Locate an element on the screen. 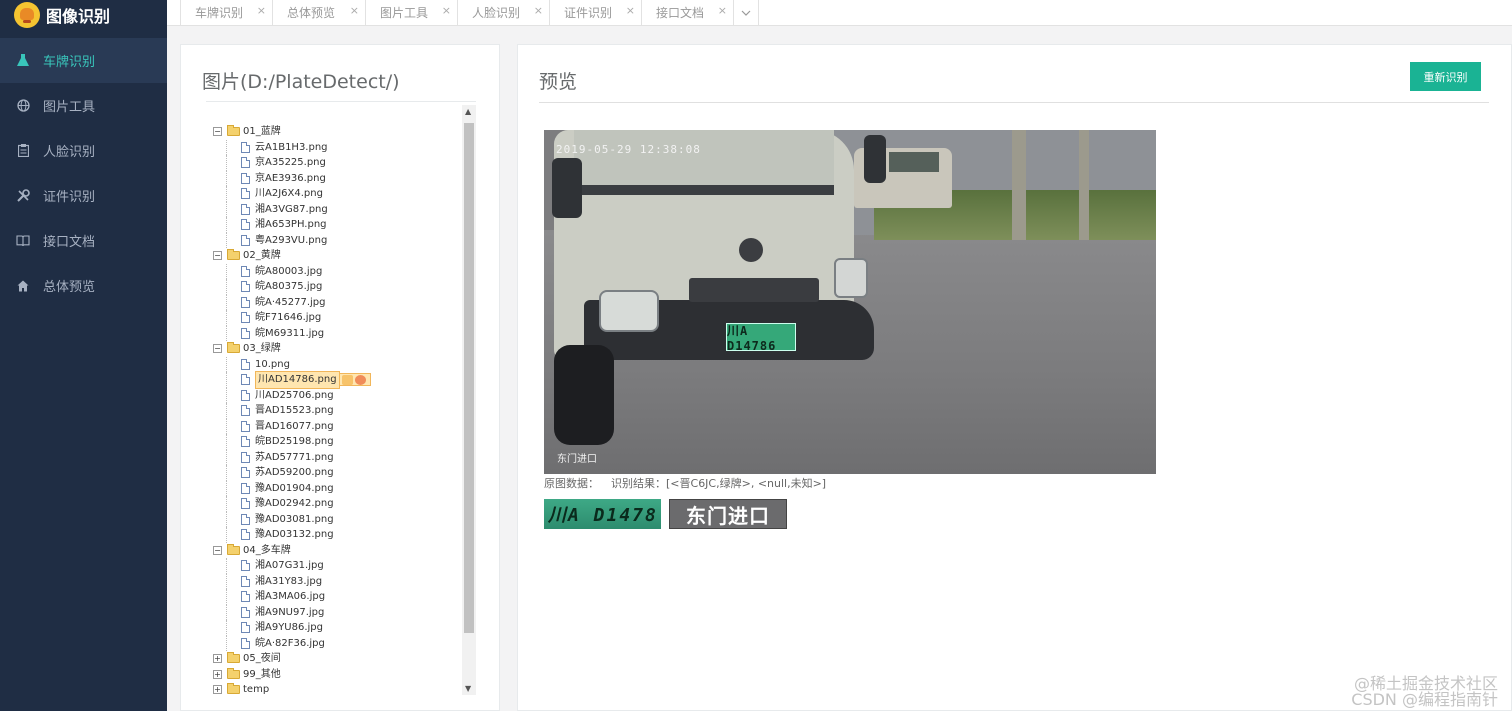 This screenshot has height=711, width=1512. tree-file: 湘A653PH.png is located at coordinates (292, 225).